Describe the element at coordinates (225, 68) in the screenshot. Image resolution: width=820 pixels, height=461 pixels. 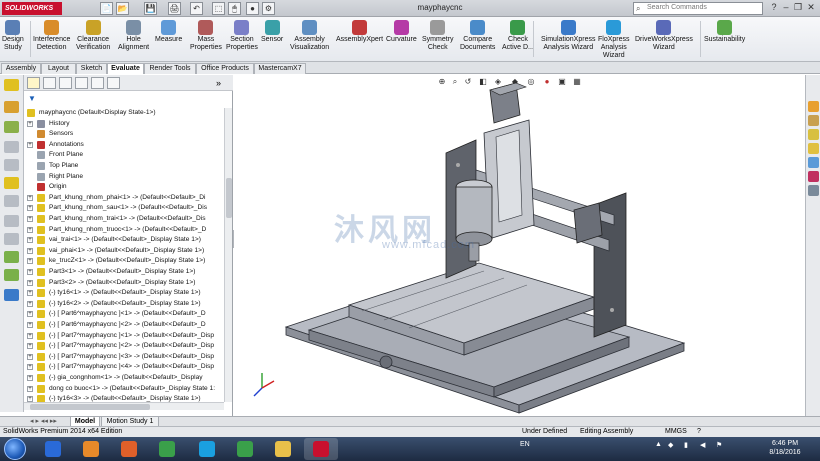
I see `tab-office-products: Office Products` at that location.